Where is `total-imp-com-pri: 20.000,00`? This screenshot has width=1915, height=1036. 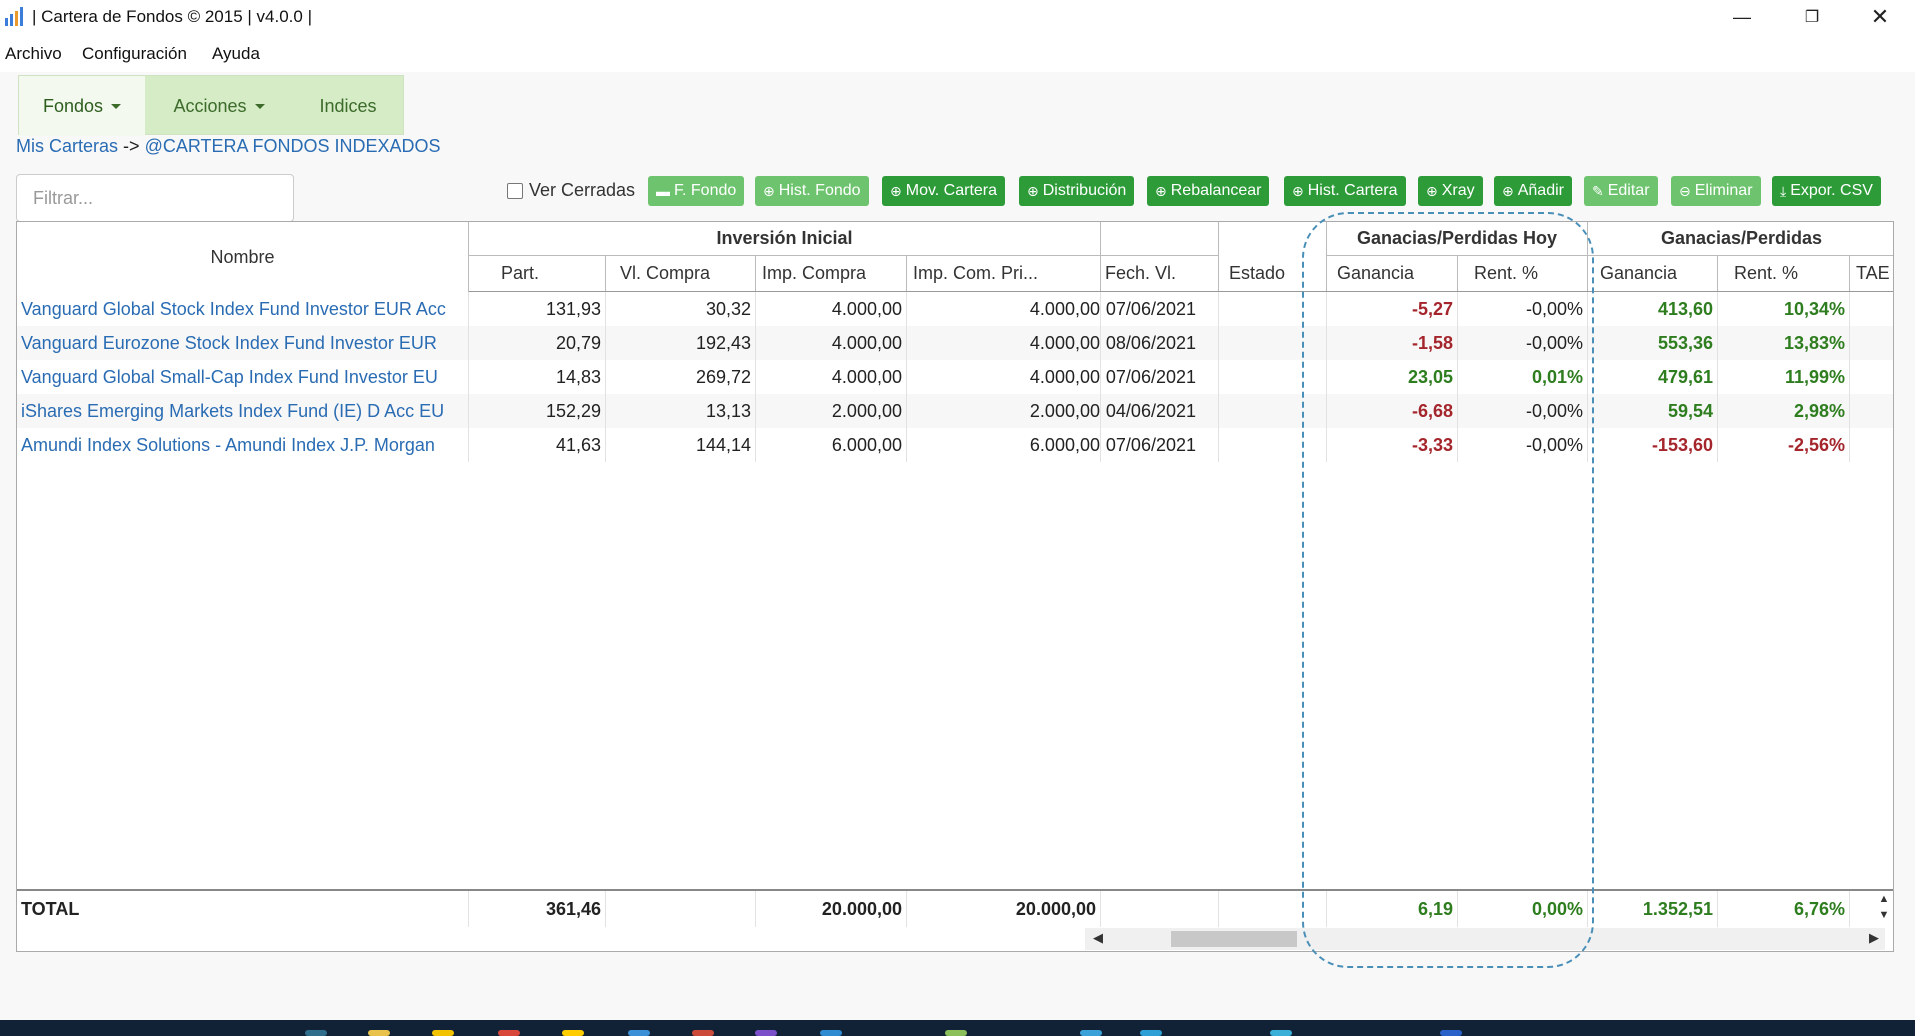
total-imp-com-pri: 20.000,00 is located at coordinates (1004, 909).